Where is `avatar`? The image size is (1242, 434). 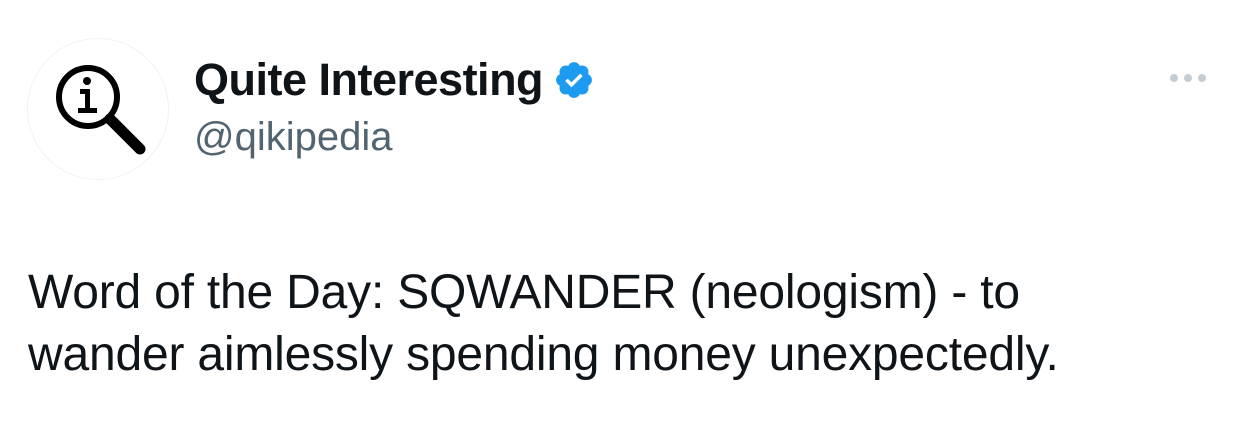 avatar is located at coordinates (98, 109).